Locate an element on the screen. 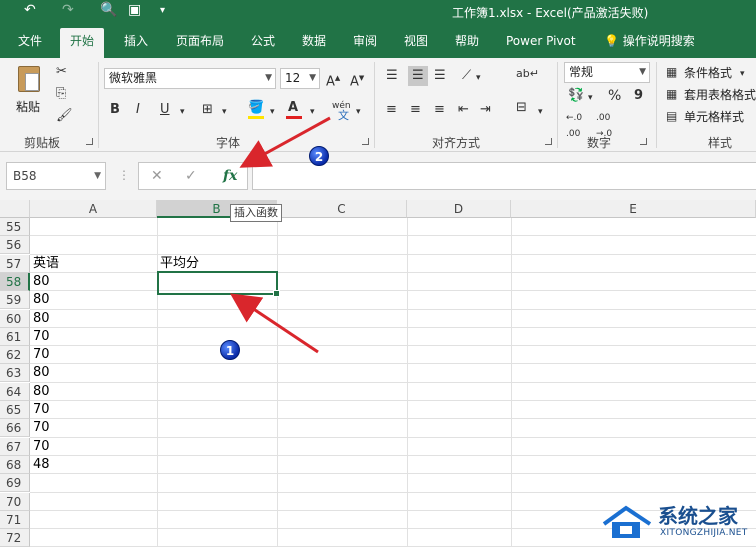  watermark-logo: 系统之家 XITONGZHIJIA.NET is located at coordinates (677, 522).